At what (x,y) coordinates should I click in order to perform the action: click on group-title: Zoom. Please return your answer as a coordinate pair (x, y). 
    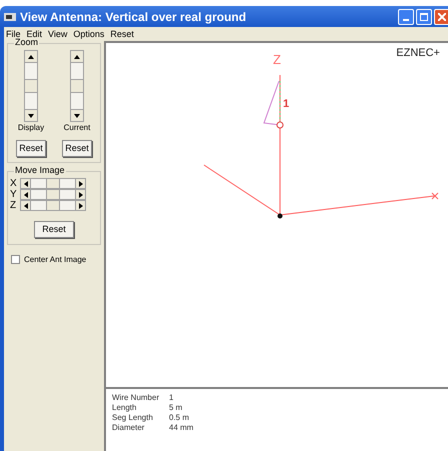
    Looking at the image, I should click on (27, 42).